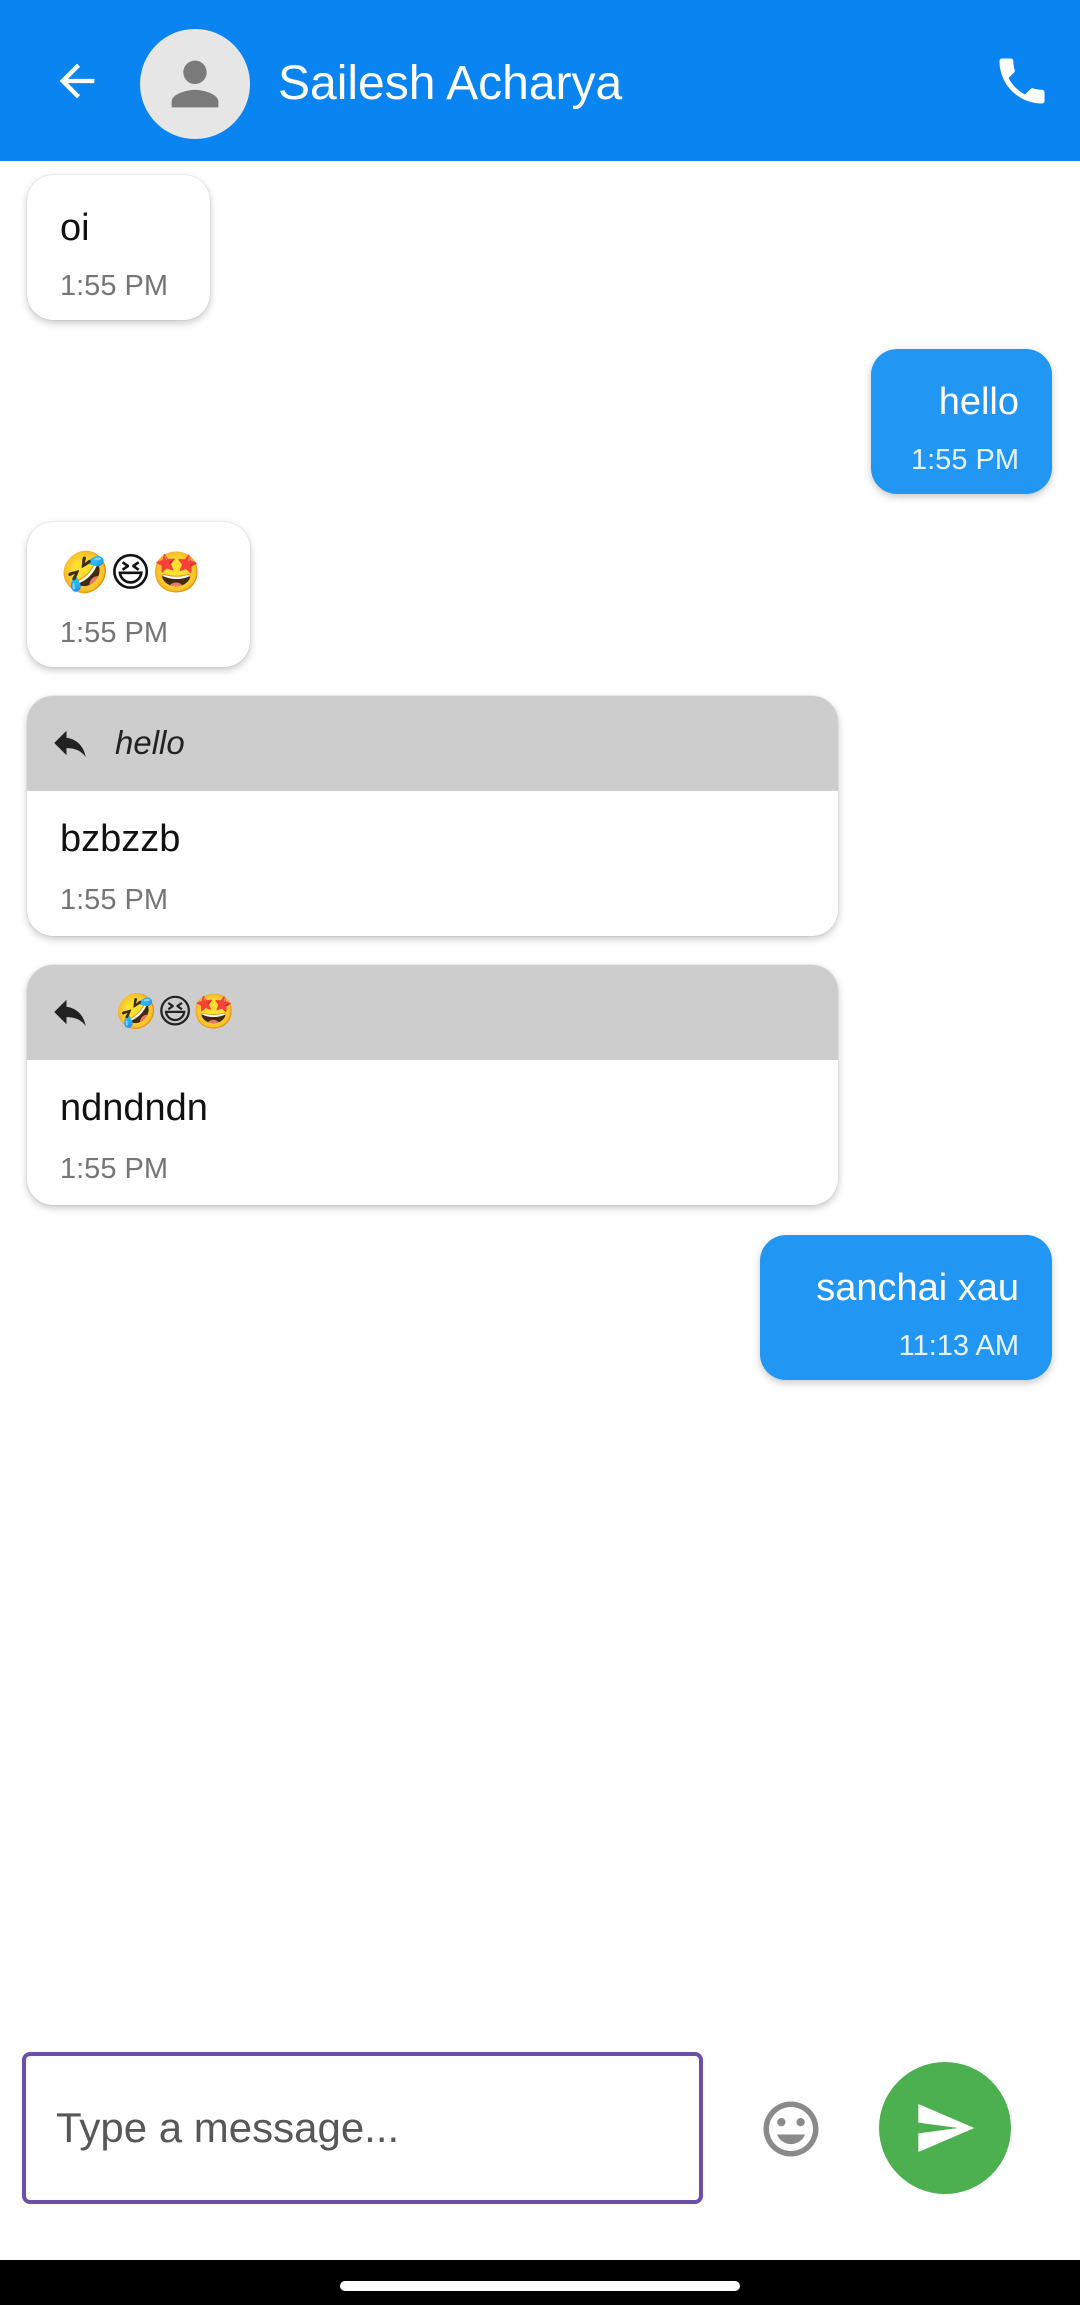 This screenshot has width=1080, height=2305. What do you see at coordinates (131, 573) in the screenshot?
I see `message-text: 🤣😆🤩` at bounding box center [131, 573].